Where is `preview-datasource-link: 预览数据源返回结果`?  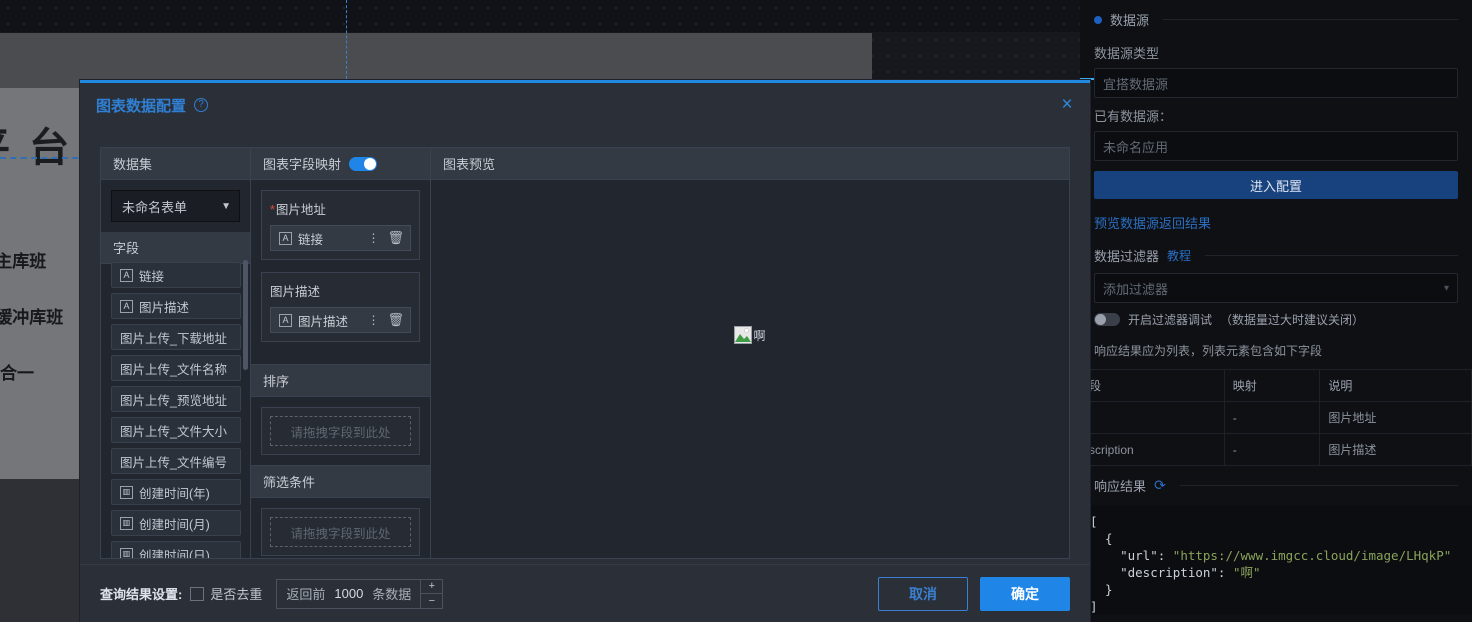 preview-datasource-link: 预览数据源返回结果 is located at coordinates (1276, 222).